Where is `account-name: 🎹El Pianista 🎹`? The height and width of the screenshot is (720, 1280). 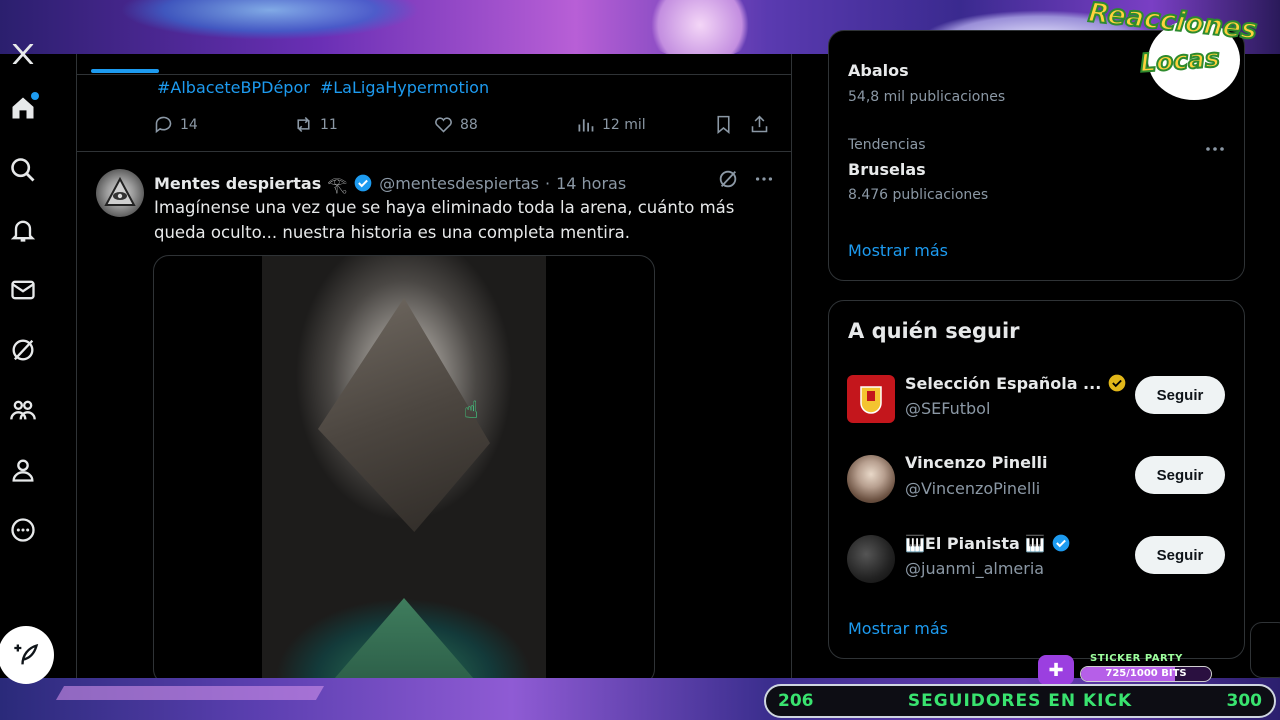
account-name: 🎹El Pianista 🎹 is located at coordinates (975, 543).